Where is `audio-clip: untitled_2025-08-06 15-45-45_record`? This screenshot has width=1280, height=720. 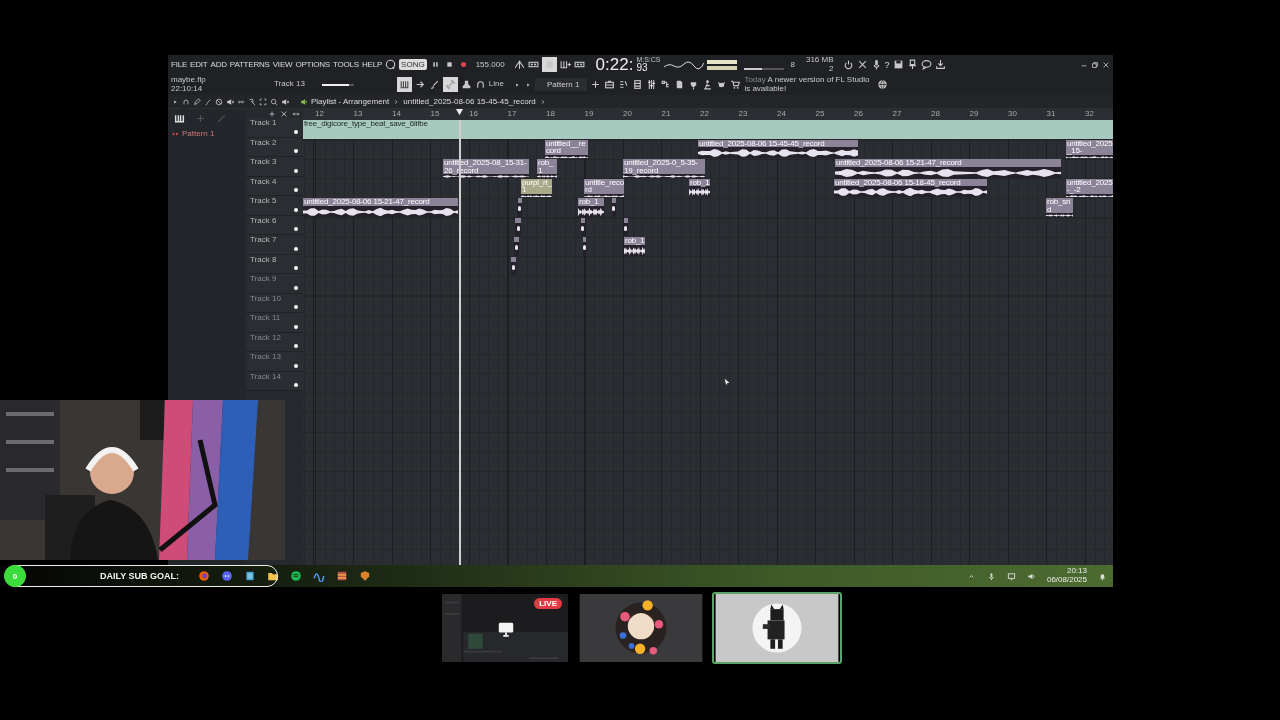
audio-clip: untitled_2025-08-06 15-45-45_record is located at coordinates (778, 148).